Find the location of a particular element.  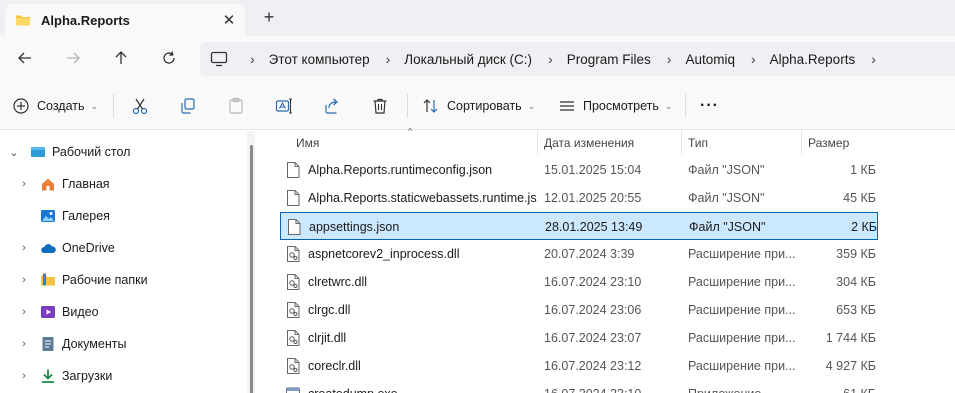

gallery-icon is located at coordinates (48, 216).